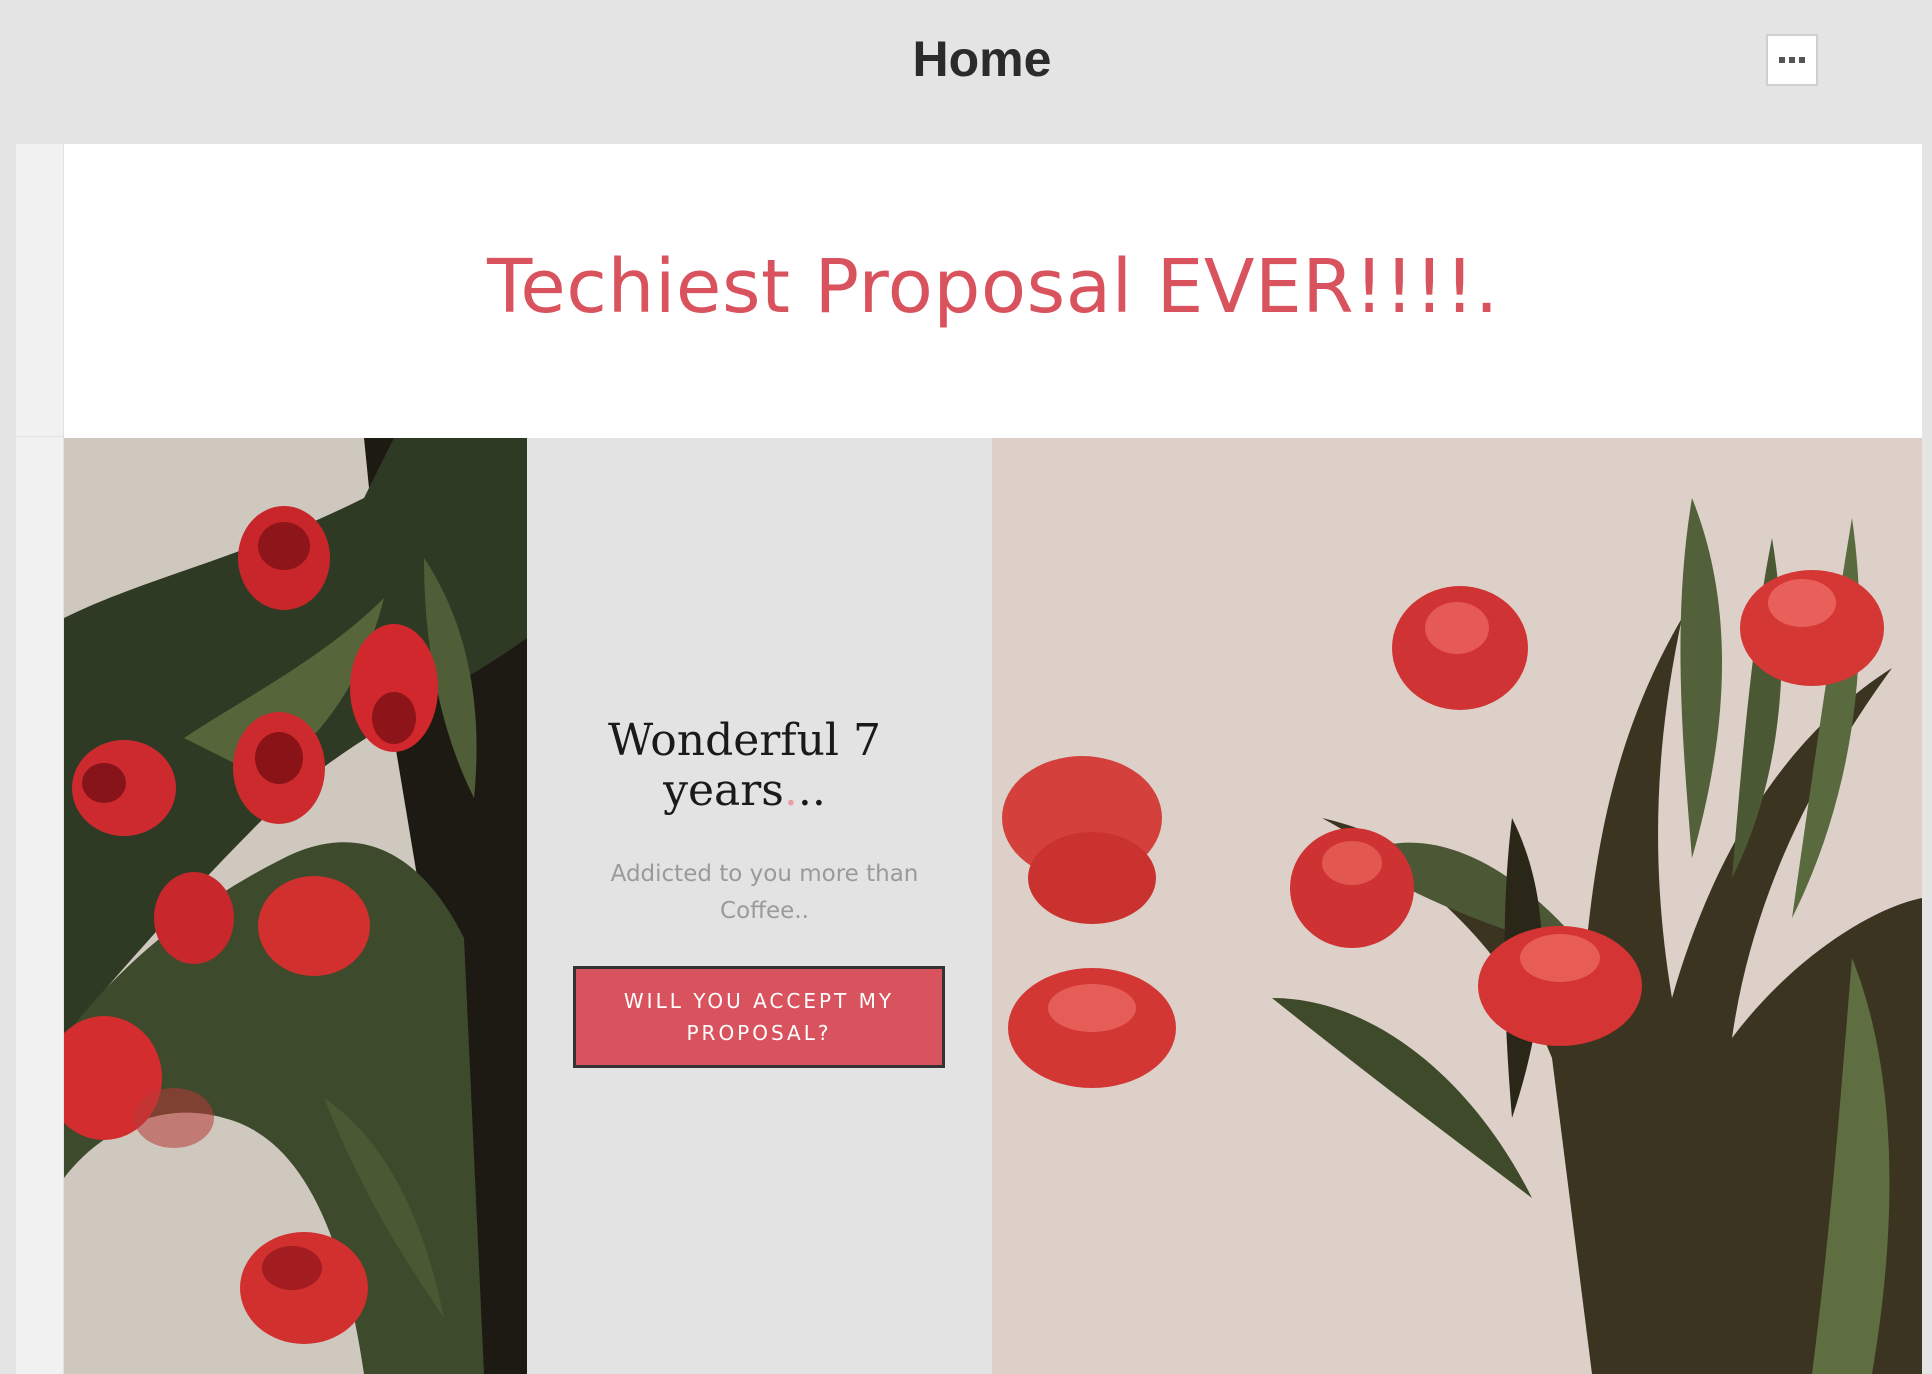 This screenshot has width=1932, height=1374. Describe the element at coordinates (759, 1017) in the screenshot. I see `accept-proposal-button: WILL YOU ACCEPT MY PROPOSAL?` at that location.